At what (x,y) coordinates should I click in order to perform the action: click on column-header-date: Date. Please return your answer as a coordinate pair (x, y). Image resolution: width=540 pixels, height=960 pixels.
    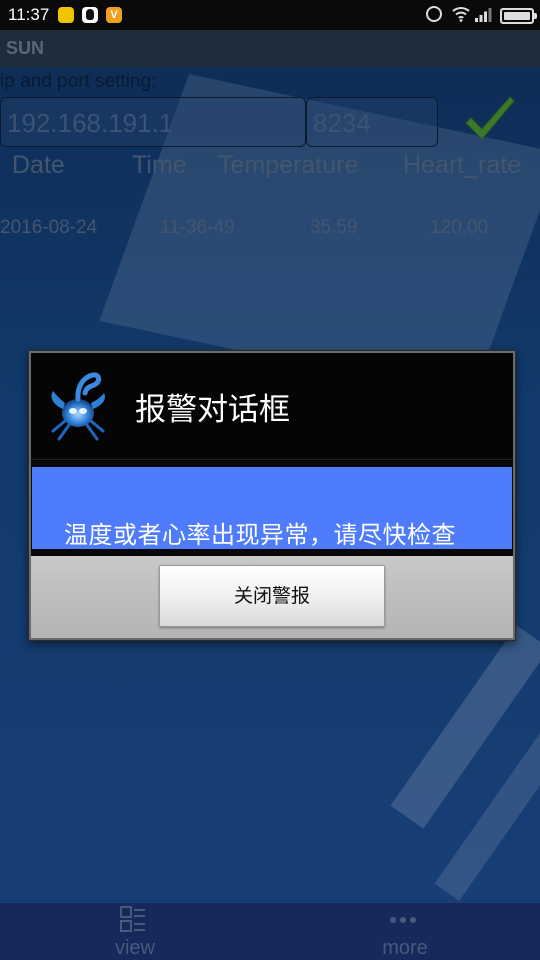
    Looking at the image, I should click on (38, 165).